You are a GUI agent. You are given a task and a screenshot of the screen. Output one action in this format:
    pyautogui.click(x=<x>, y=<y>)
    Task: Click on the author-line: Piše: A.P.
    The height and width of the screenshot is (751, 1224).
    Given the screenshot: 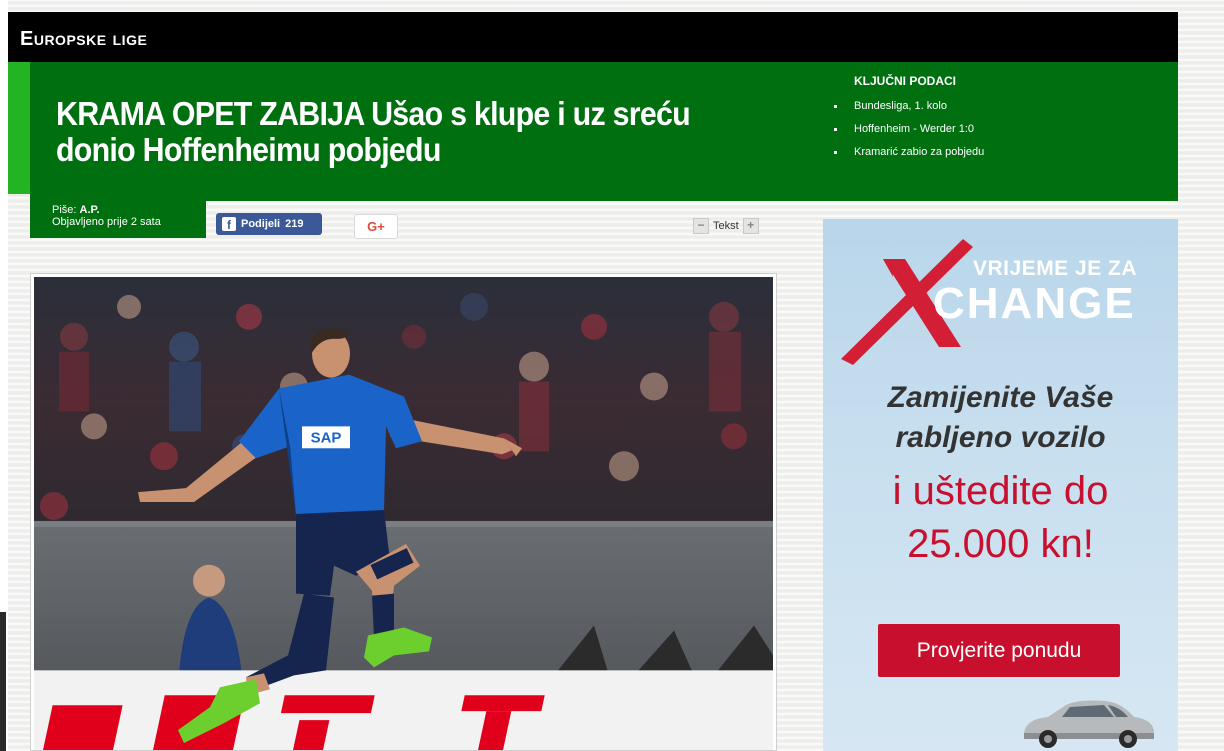 What is the action you would take?
    pyautogui.click(x=129, y=210)
    